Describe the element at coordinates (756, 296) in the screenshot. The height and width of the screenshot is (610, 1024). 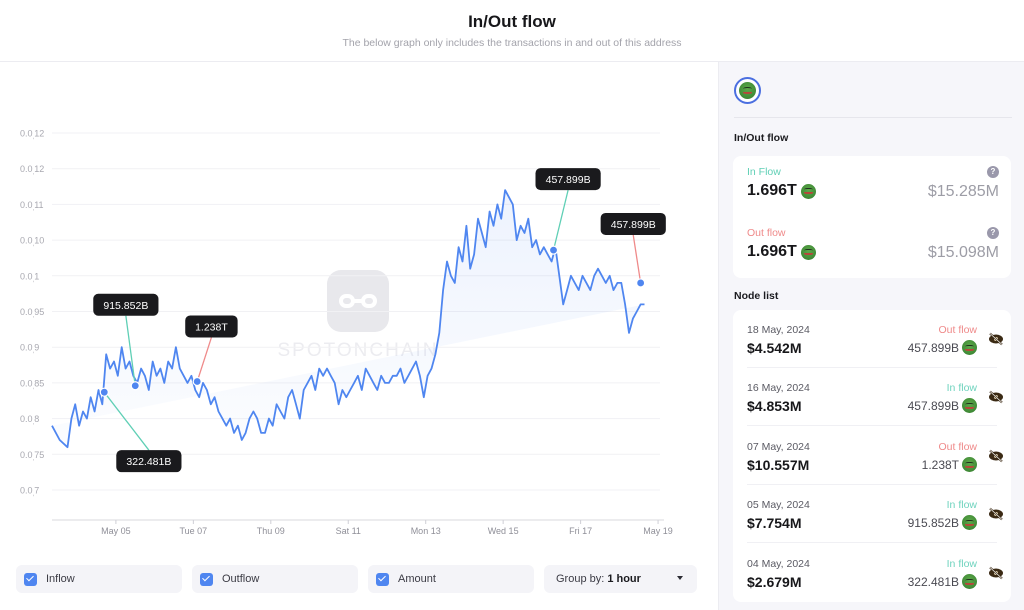
I see `node-list-title: Node list` at that location.